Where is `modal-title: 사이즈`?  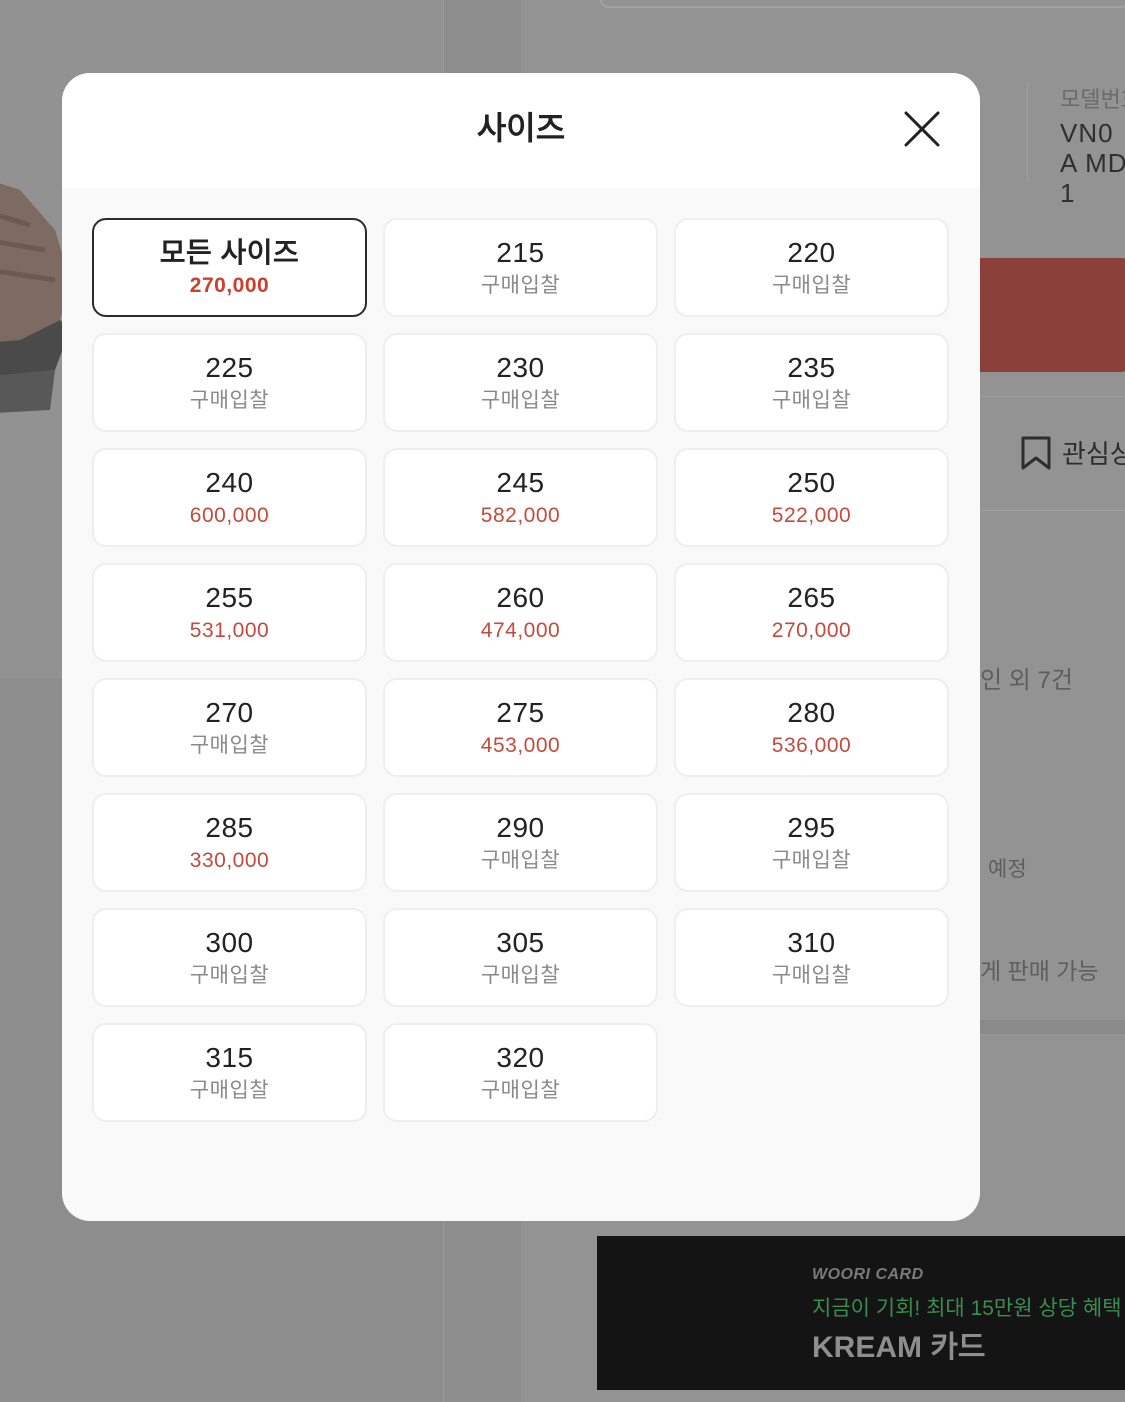
modal-title: 사이즈 is located at coordinates (521, 128).